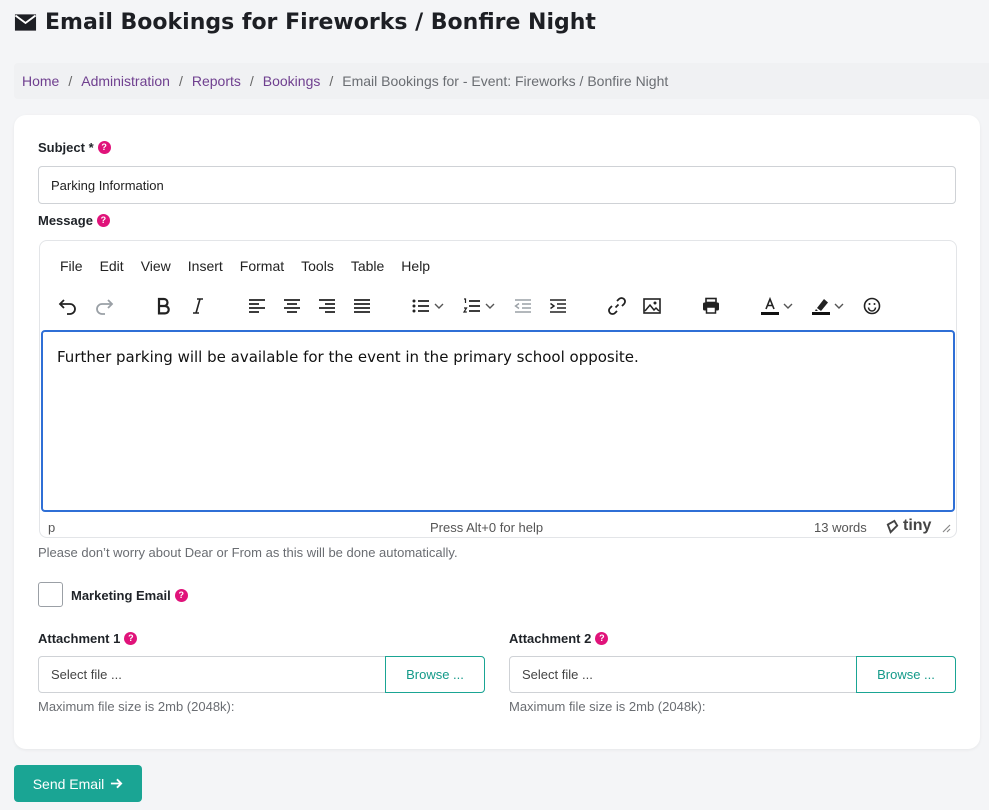 This screenshot has width=989, height=810. Describe the element at coordinates (131, 638) in the screenshot. I see `attachment1-help-icon: ?` at that location.